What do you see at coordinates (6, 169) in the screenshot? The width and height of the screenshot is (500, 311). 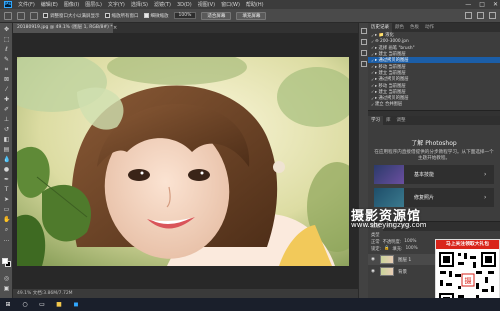 I see `dodge-tool-icon: ●` at bounding box center [6, 169].